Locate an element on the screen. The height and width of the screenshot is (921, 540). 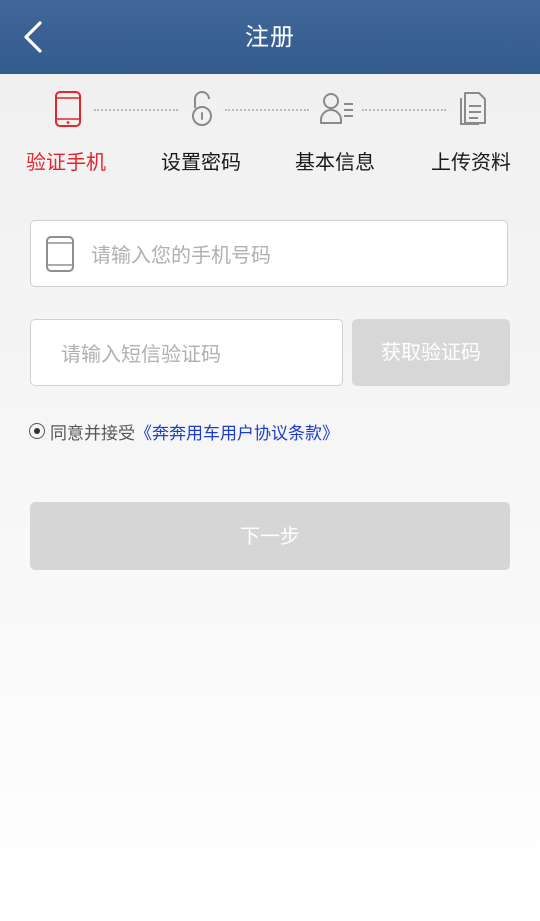
user-info-icon is located at coordinates (336, 108).